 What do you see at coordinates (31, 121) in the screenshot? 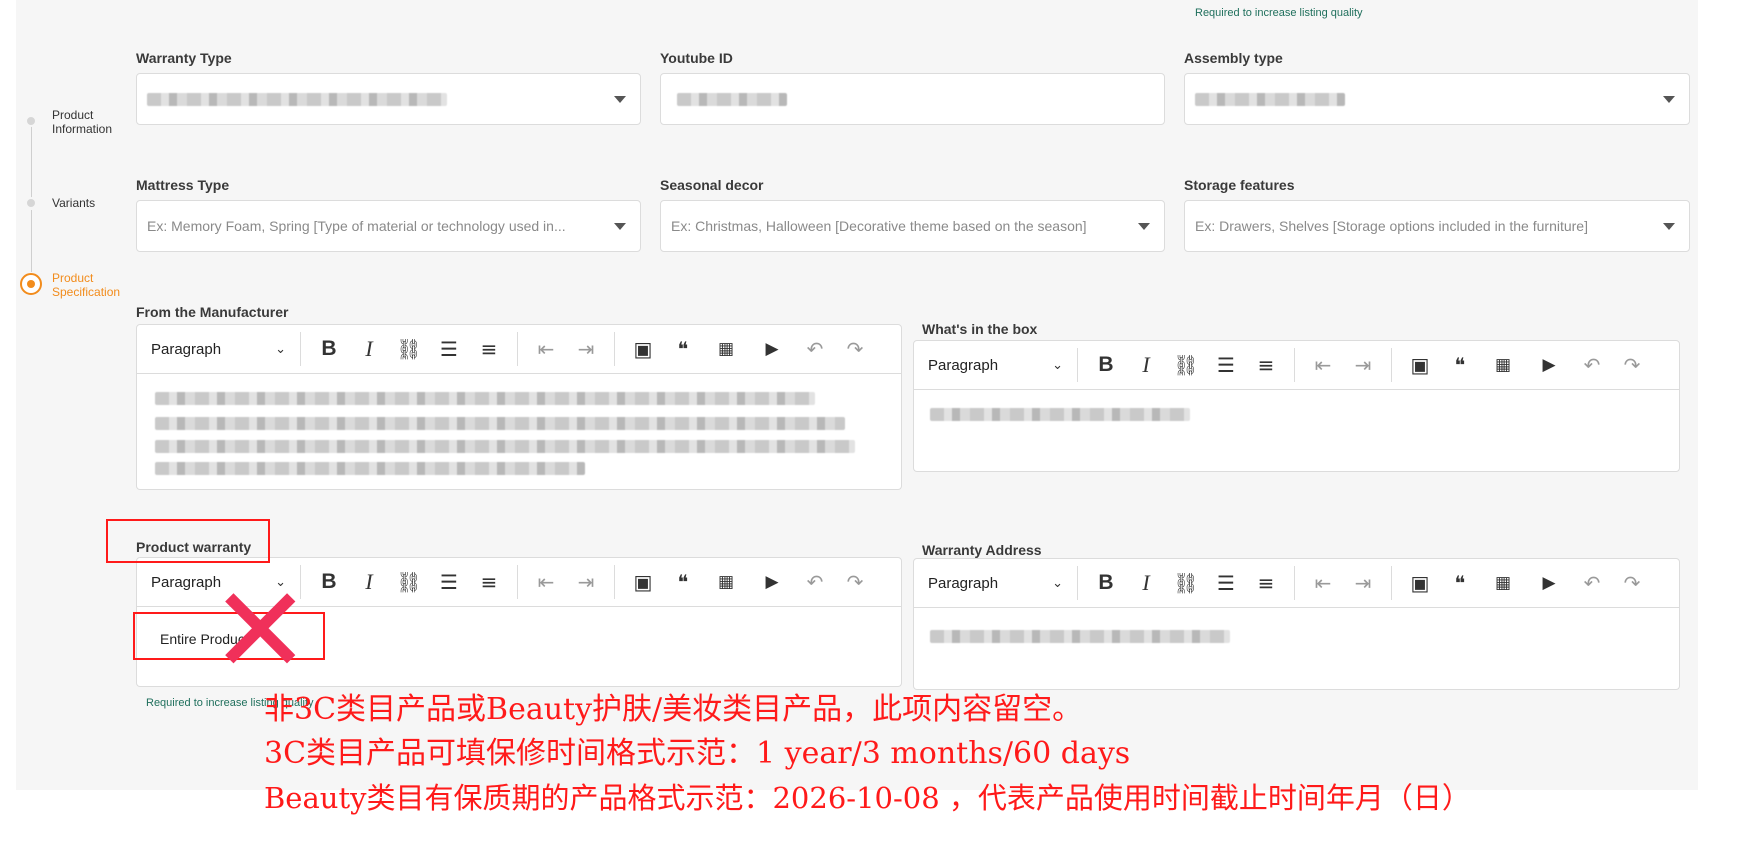
I see `step-dot-product-information` at bounding box center [31, 121].